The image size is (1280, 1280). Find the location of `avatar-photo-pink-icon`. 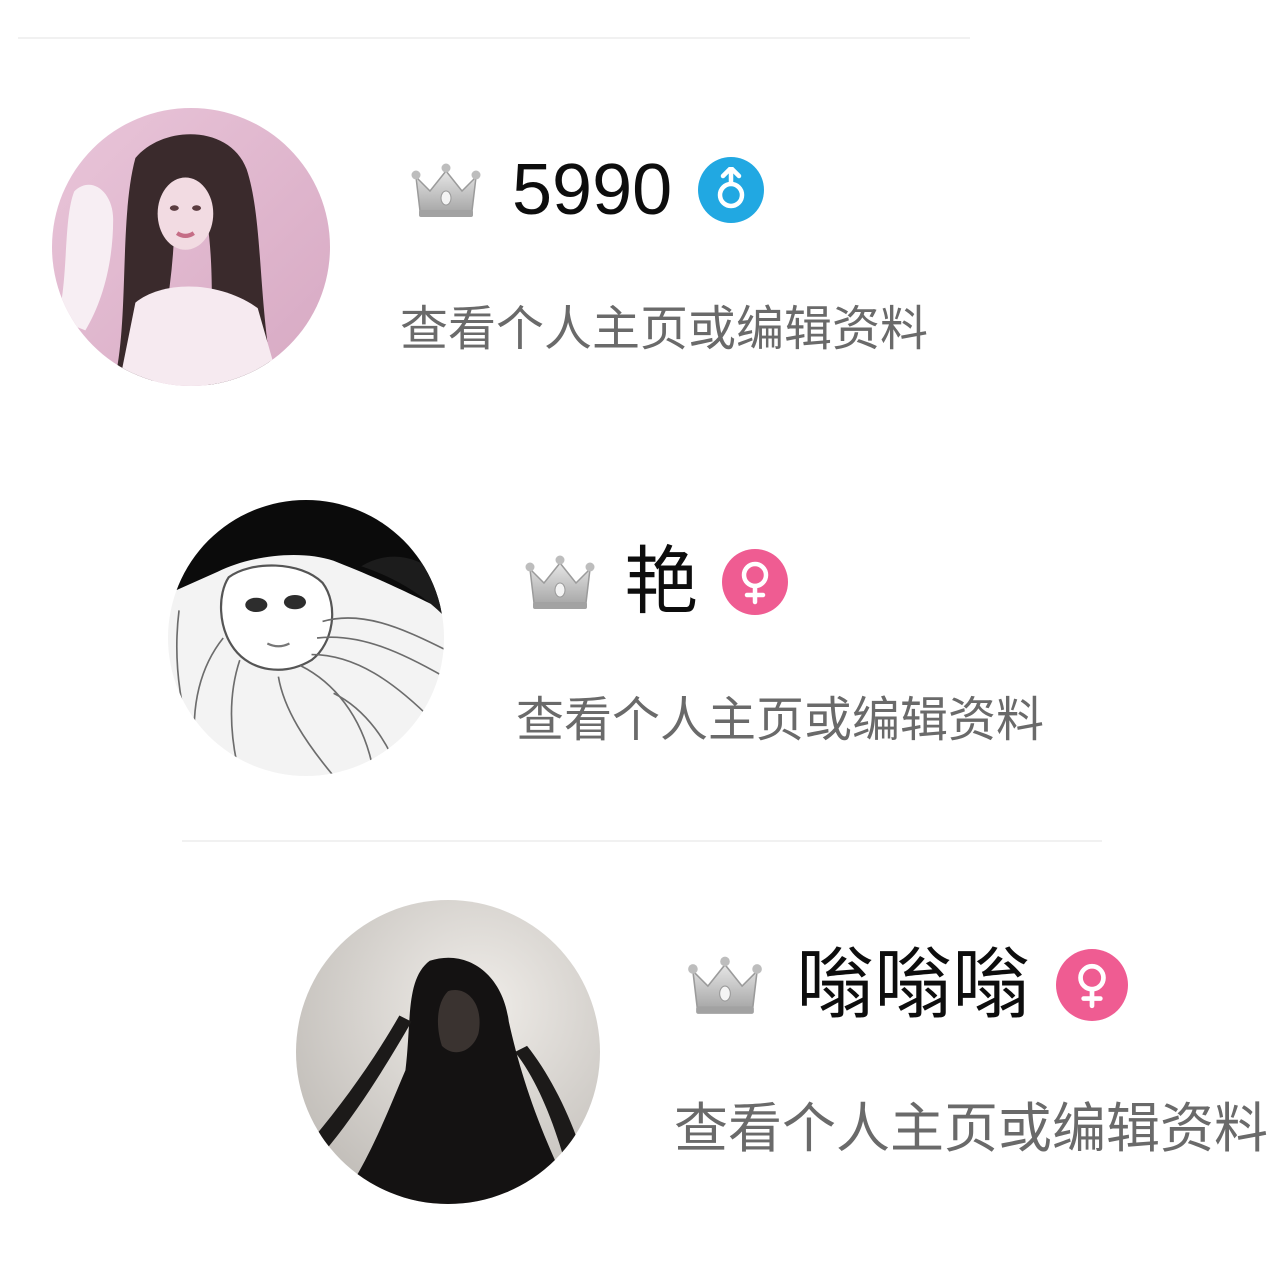

avatar-photo-pink-icon is located at coordinates (191, 247).